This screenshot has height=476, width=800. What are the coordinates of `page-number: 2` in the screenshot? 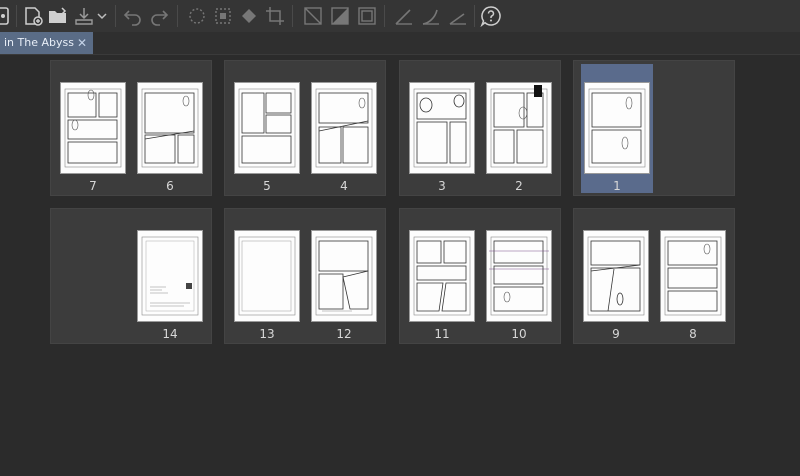 It's located at (519, 186).